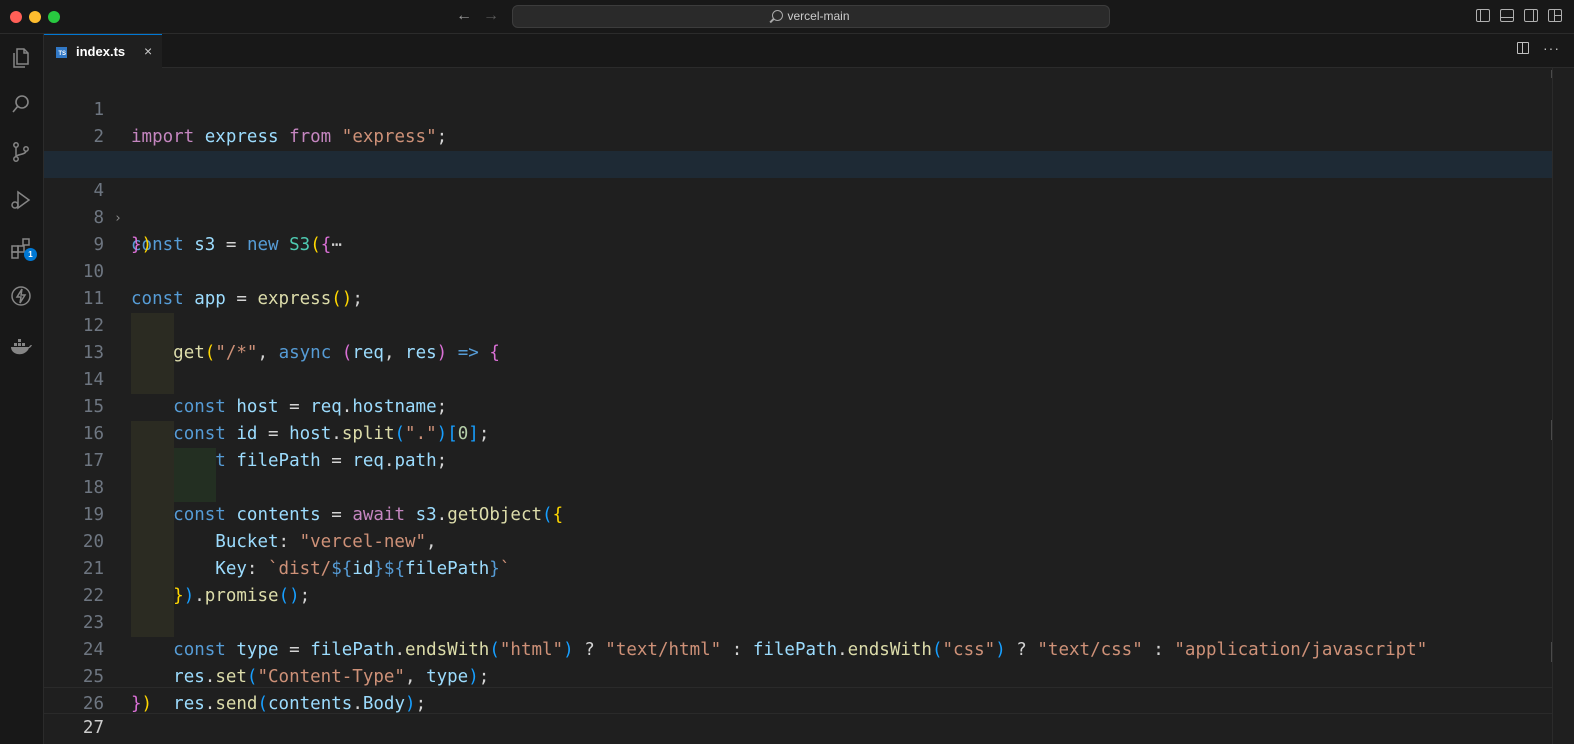  I want to click on docker-icon, so click(21, 346).